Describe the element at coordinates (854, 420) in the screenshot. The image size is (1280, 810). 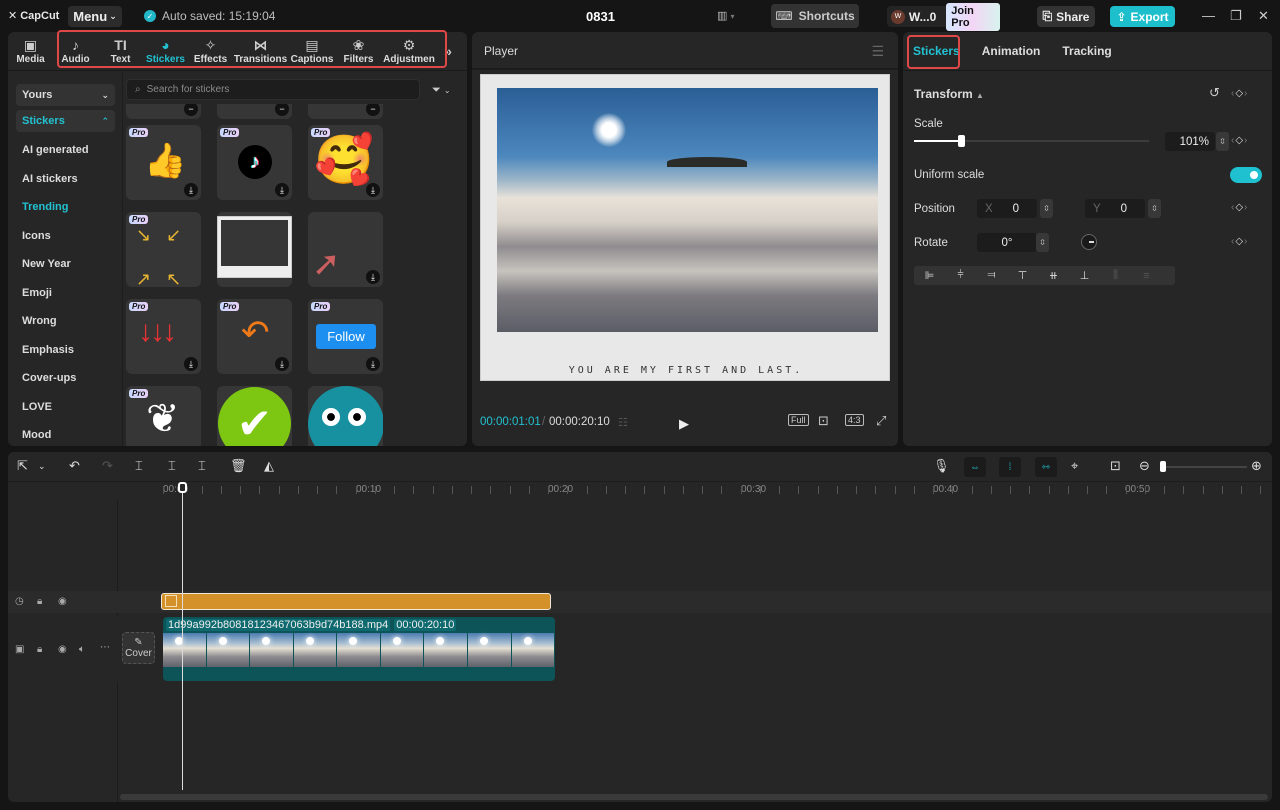
I see `aspect-ratio-button: 4:3` at that location.